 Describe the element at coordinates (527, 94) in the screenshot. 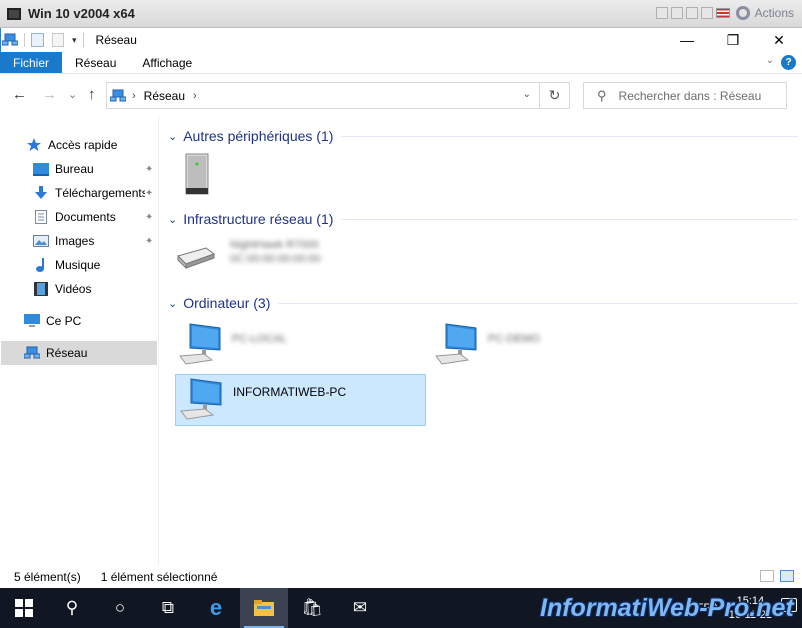

I see `address-dropdown-button: ⌄` at that location.